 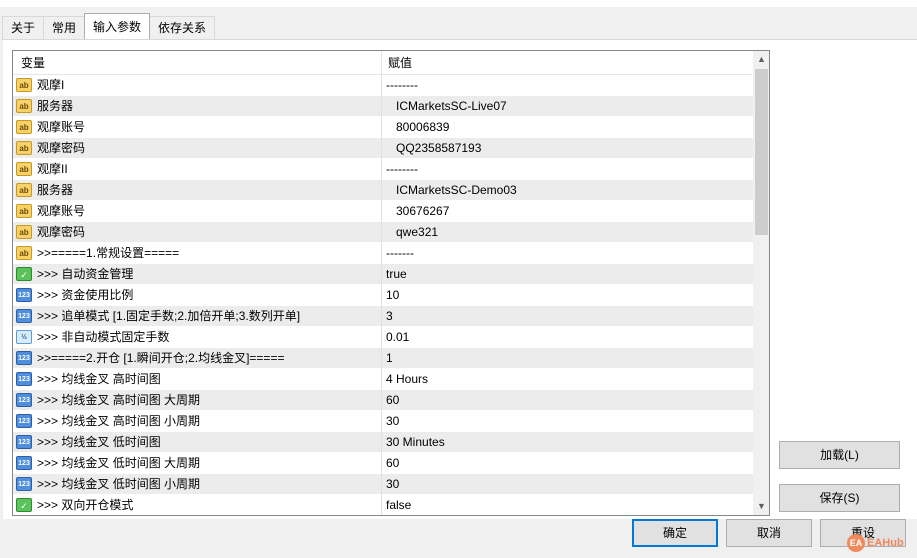 I want to click on variable-name-cell: >>> 追单模式 [1.固定手数;2.加倍开单;3.数列开单], so click(x=197, y=316).